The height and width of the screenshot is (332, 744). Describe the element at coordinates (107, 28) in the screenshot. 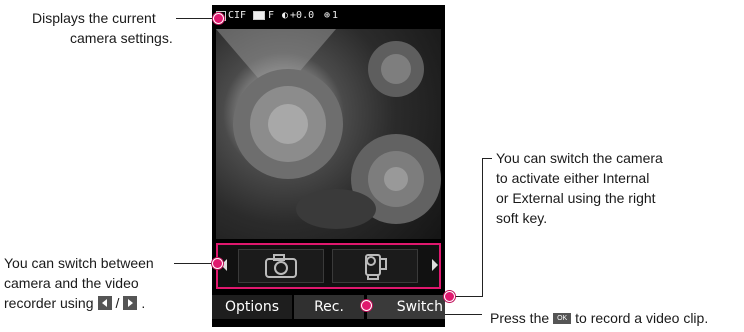

I see `callout-camera-settings: Displays the current camera settings.` at that location.